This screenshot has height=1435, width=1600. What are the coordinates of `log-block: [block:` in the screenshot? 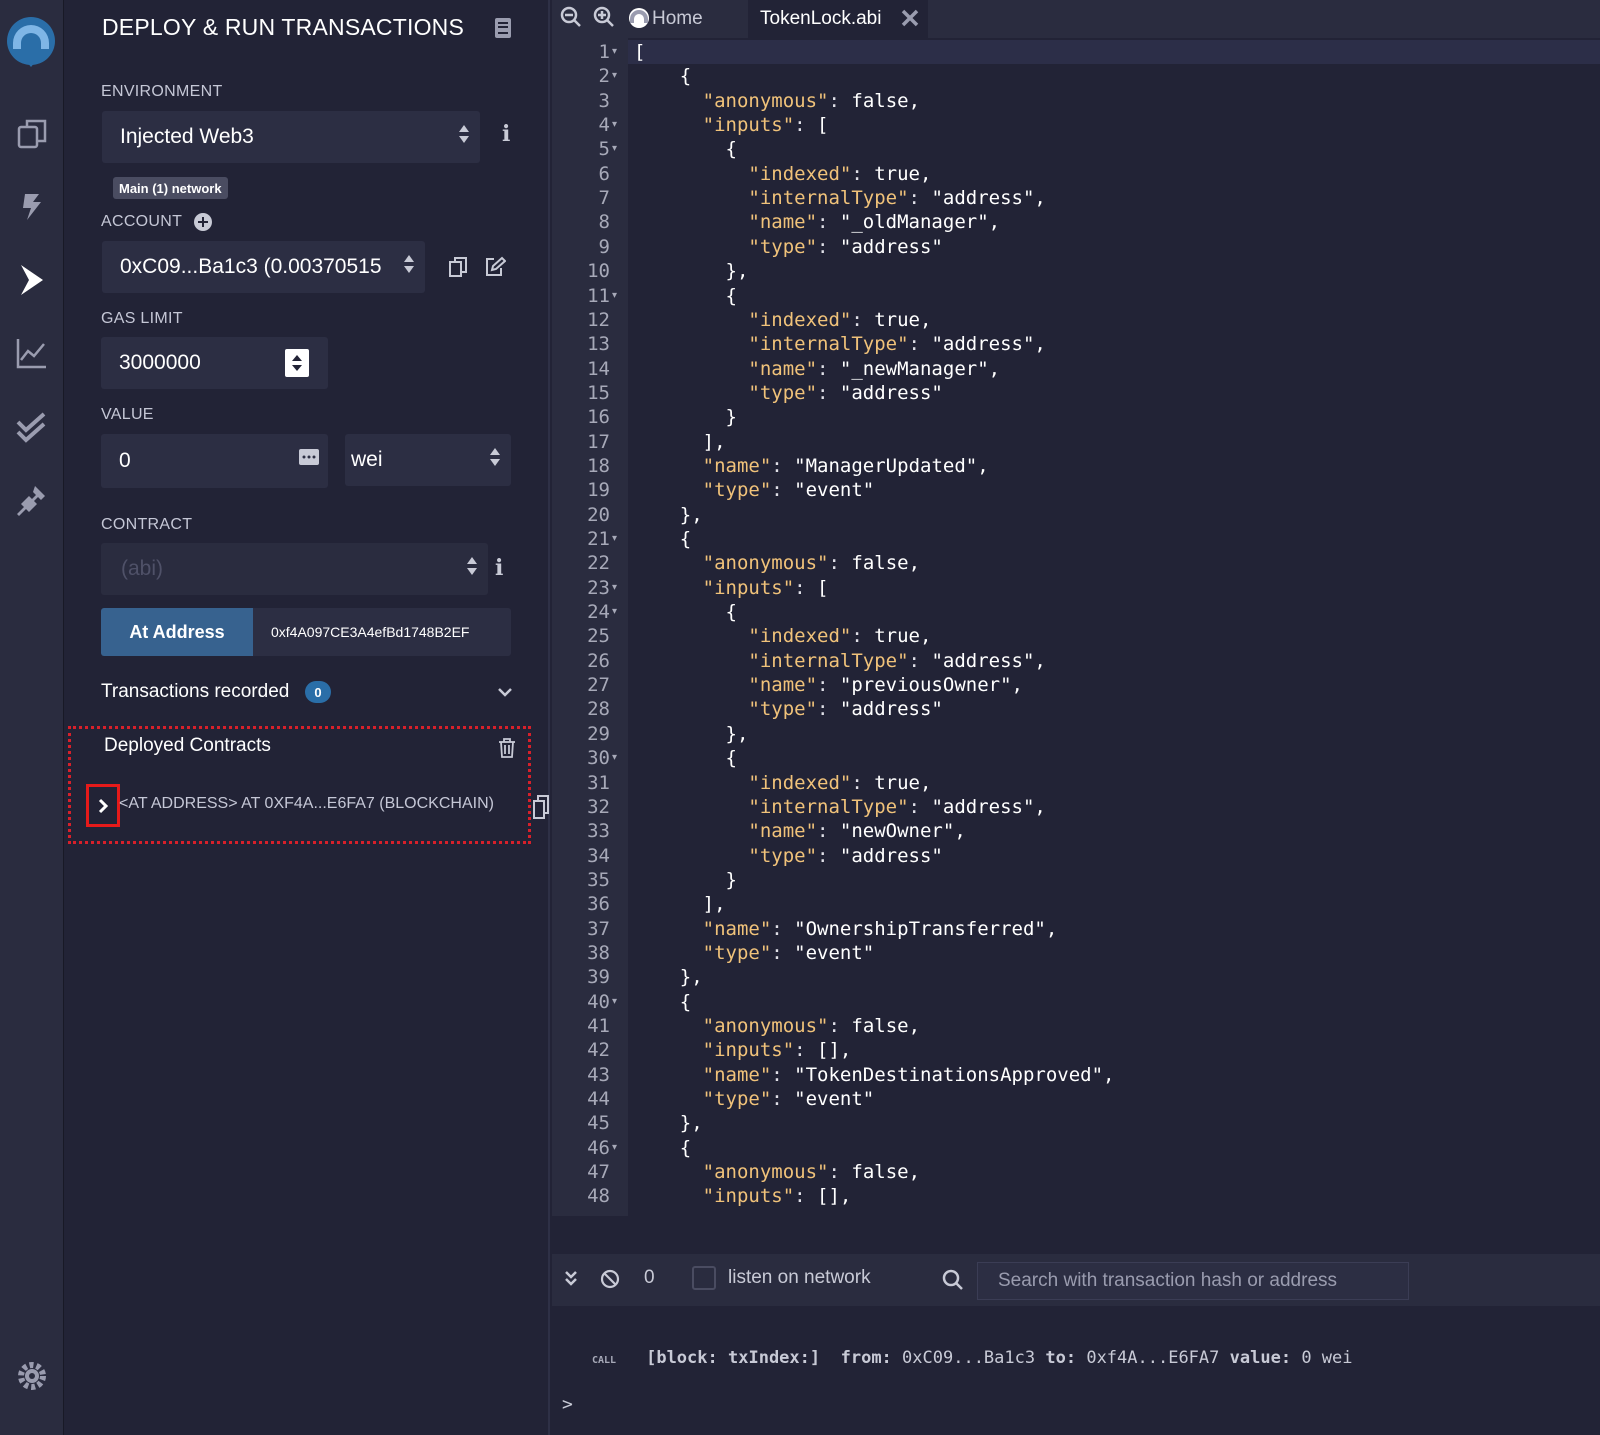 It's located at (682, 1358).